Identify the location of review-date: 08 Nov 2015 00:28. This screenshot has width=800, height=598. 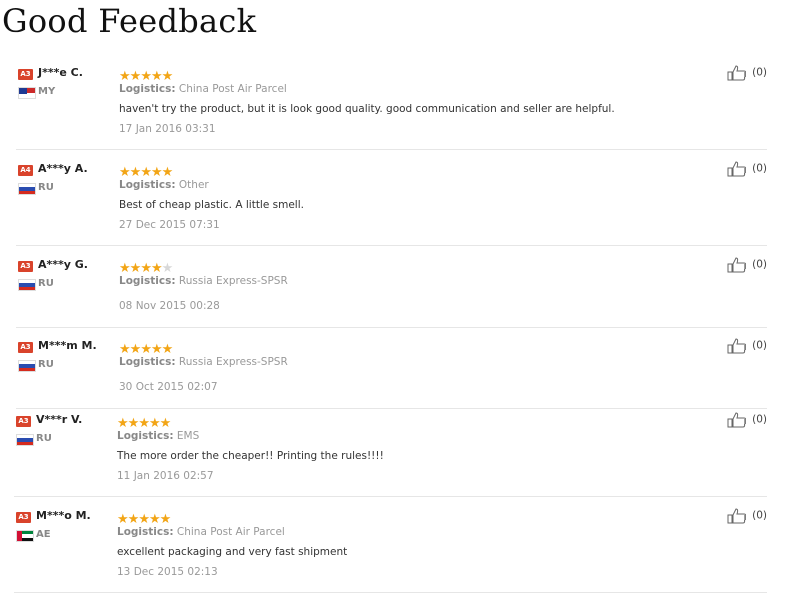
(169, 306).